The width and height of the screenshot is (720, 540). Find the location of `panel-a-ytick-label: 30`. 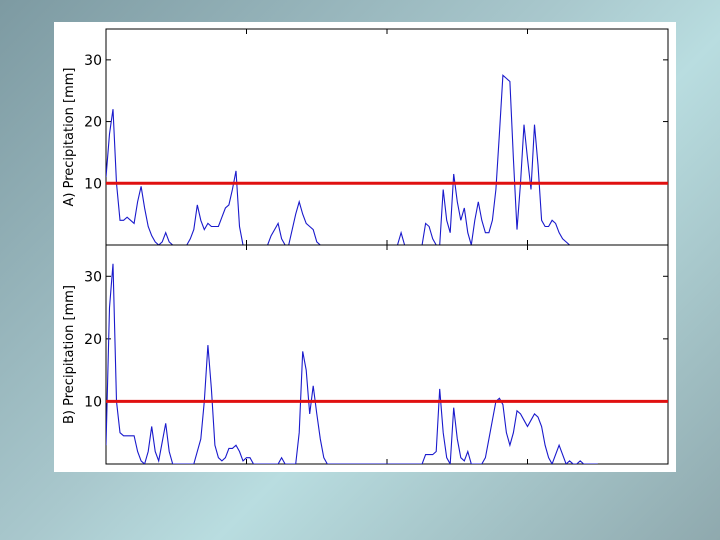

panel-a-ytick-label: 30 is located at coordinates (93, 61).